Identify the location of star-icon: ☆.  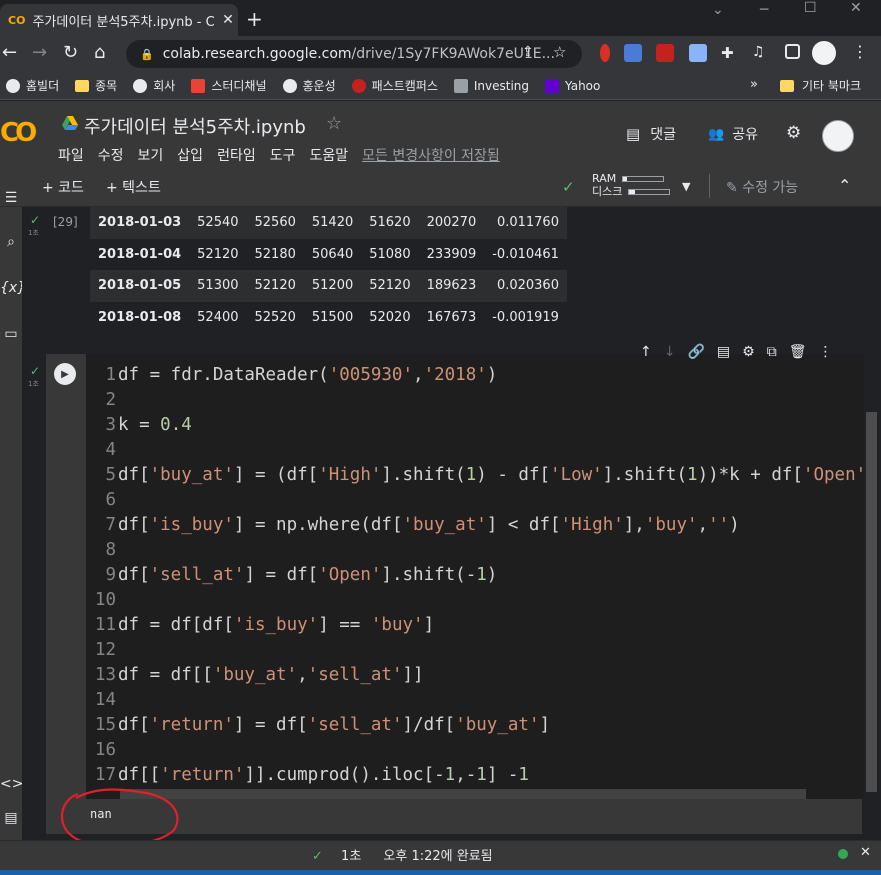
(334, 123).